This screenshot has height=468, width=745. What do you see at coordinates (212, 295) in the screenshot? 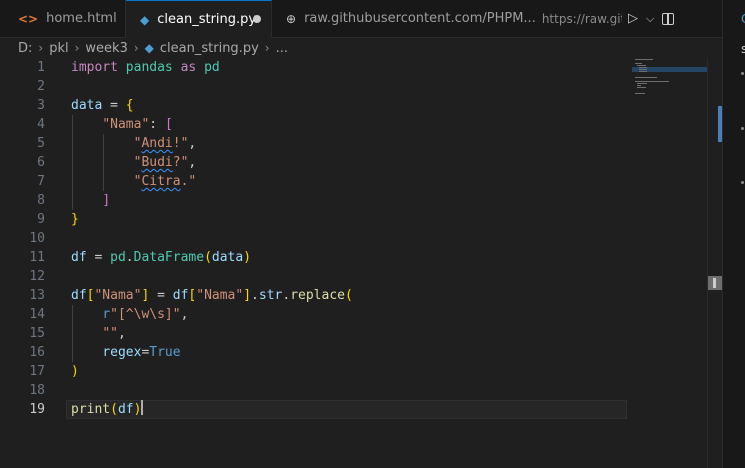
I see `line-content: df["Nama"] = df["Nama"].str.replace(` at bounding box center [212, 295].